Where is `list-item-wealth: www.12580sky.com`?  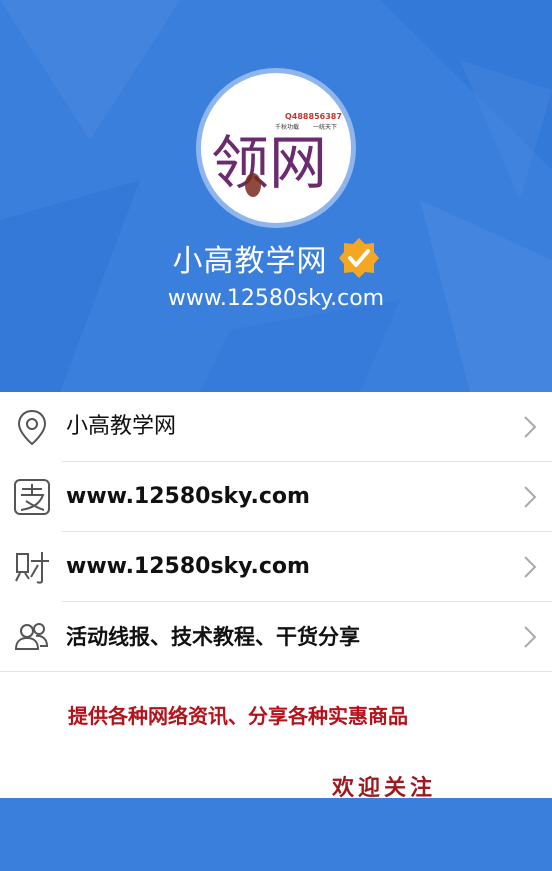 list-item-wealth: www.12580sky.com is located at coordinates (276, 567).